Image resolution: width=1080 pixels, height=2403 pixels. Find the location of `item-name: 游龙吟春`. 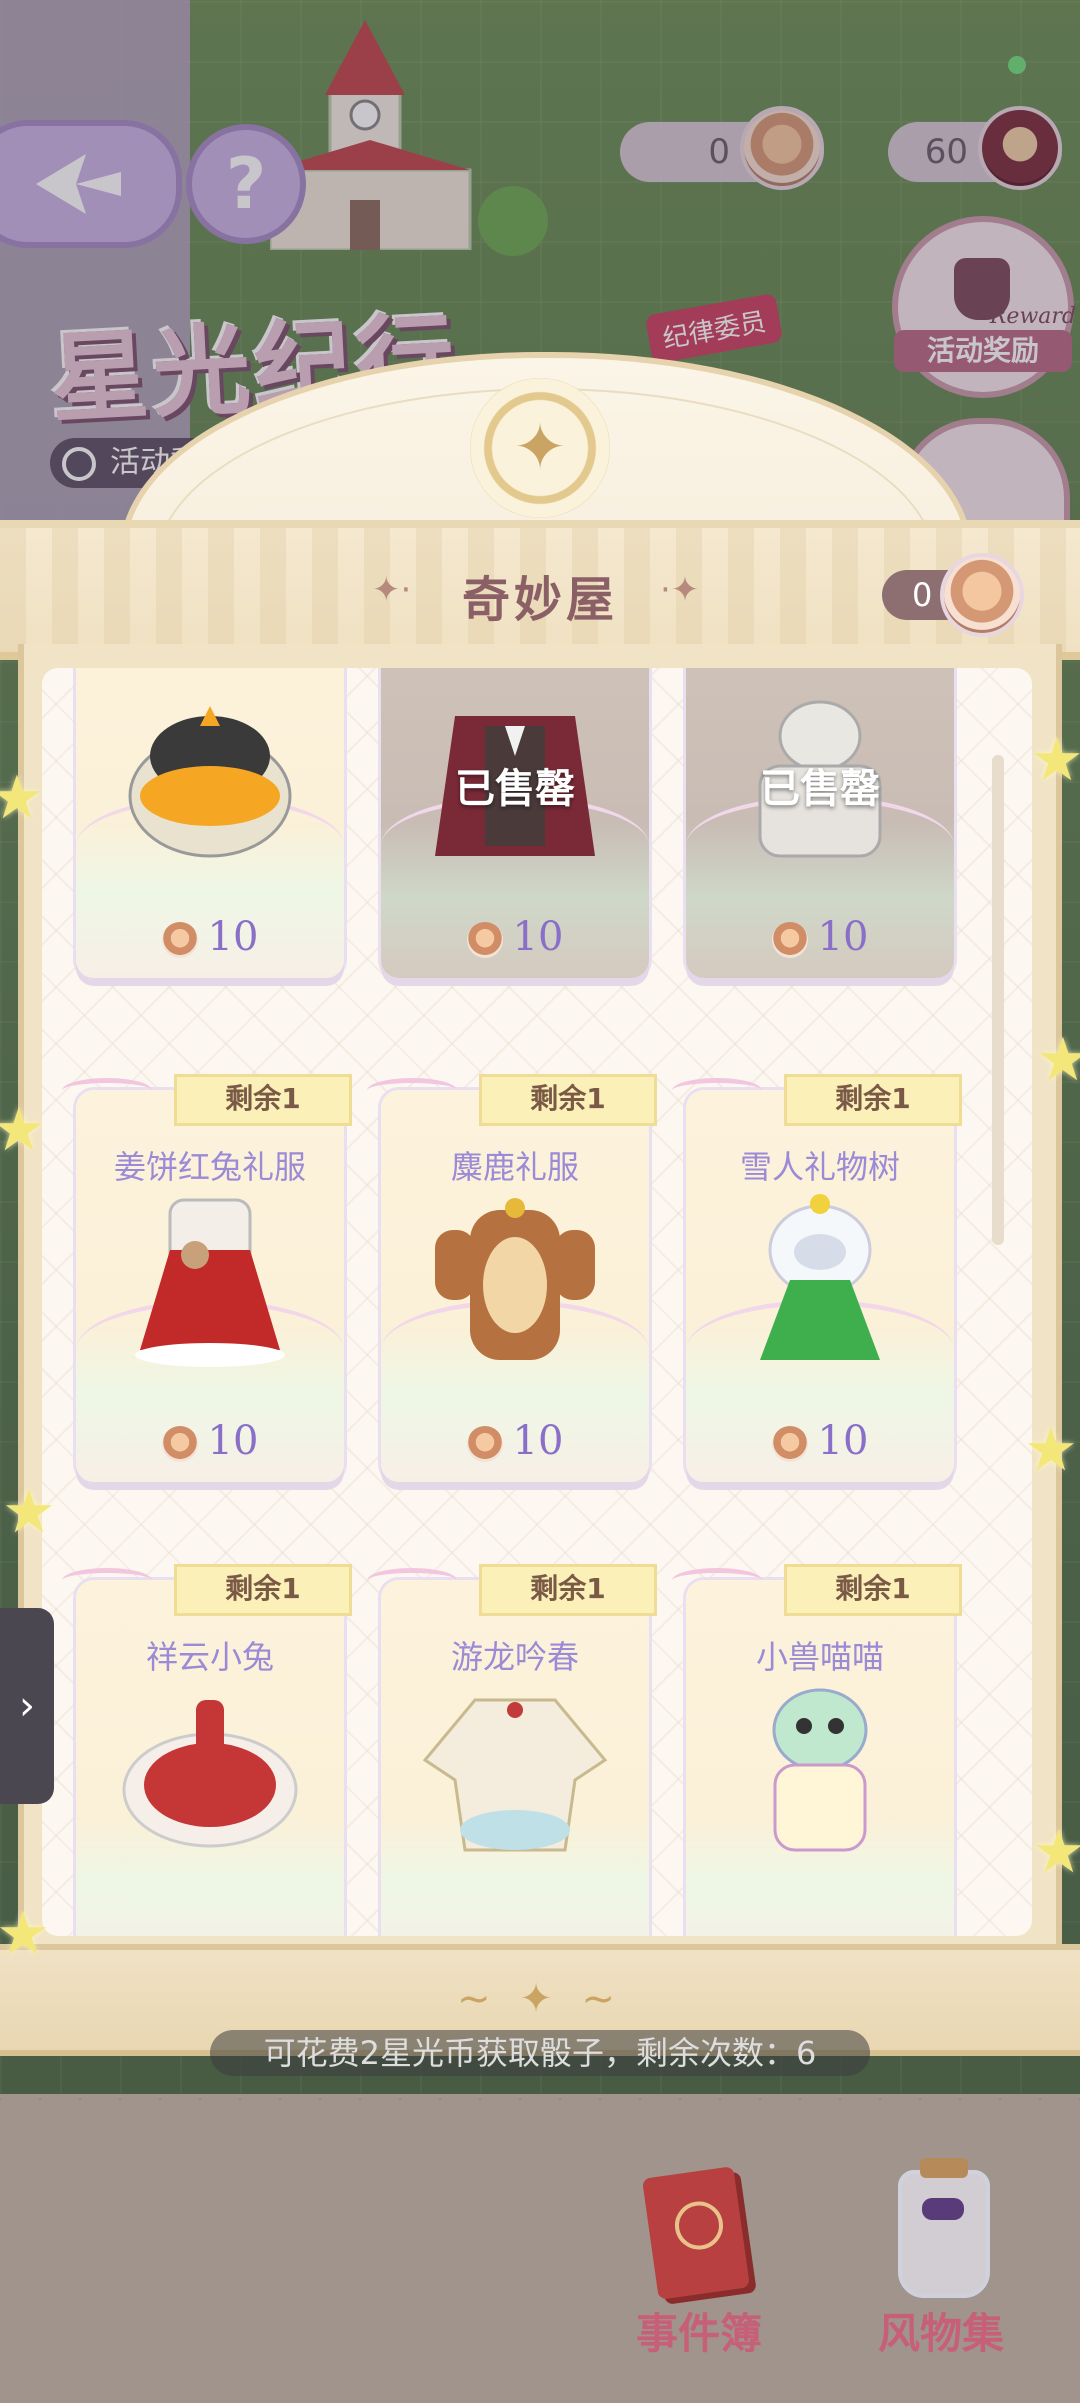

item-name: 游龙吟春 is located at coordinates (514, 1657).